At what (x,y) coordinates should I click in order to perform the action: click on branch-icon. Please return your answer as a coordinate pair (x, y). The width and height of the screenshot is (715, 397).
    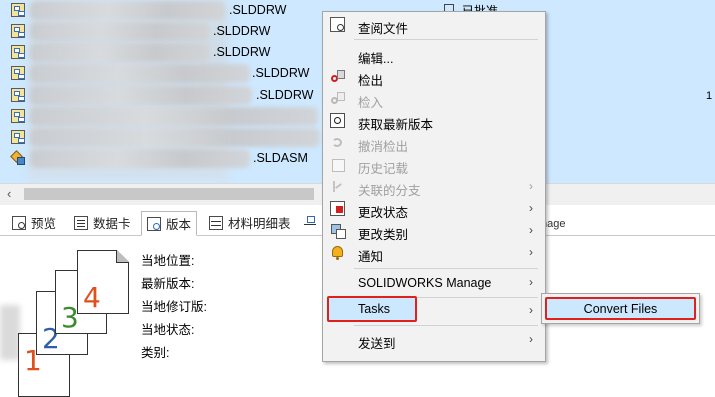
    Looking at the image, I should click on (337, 186).